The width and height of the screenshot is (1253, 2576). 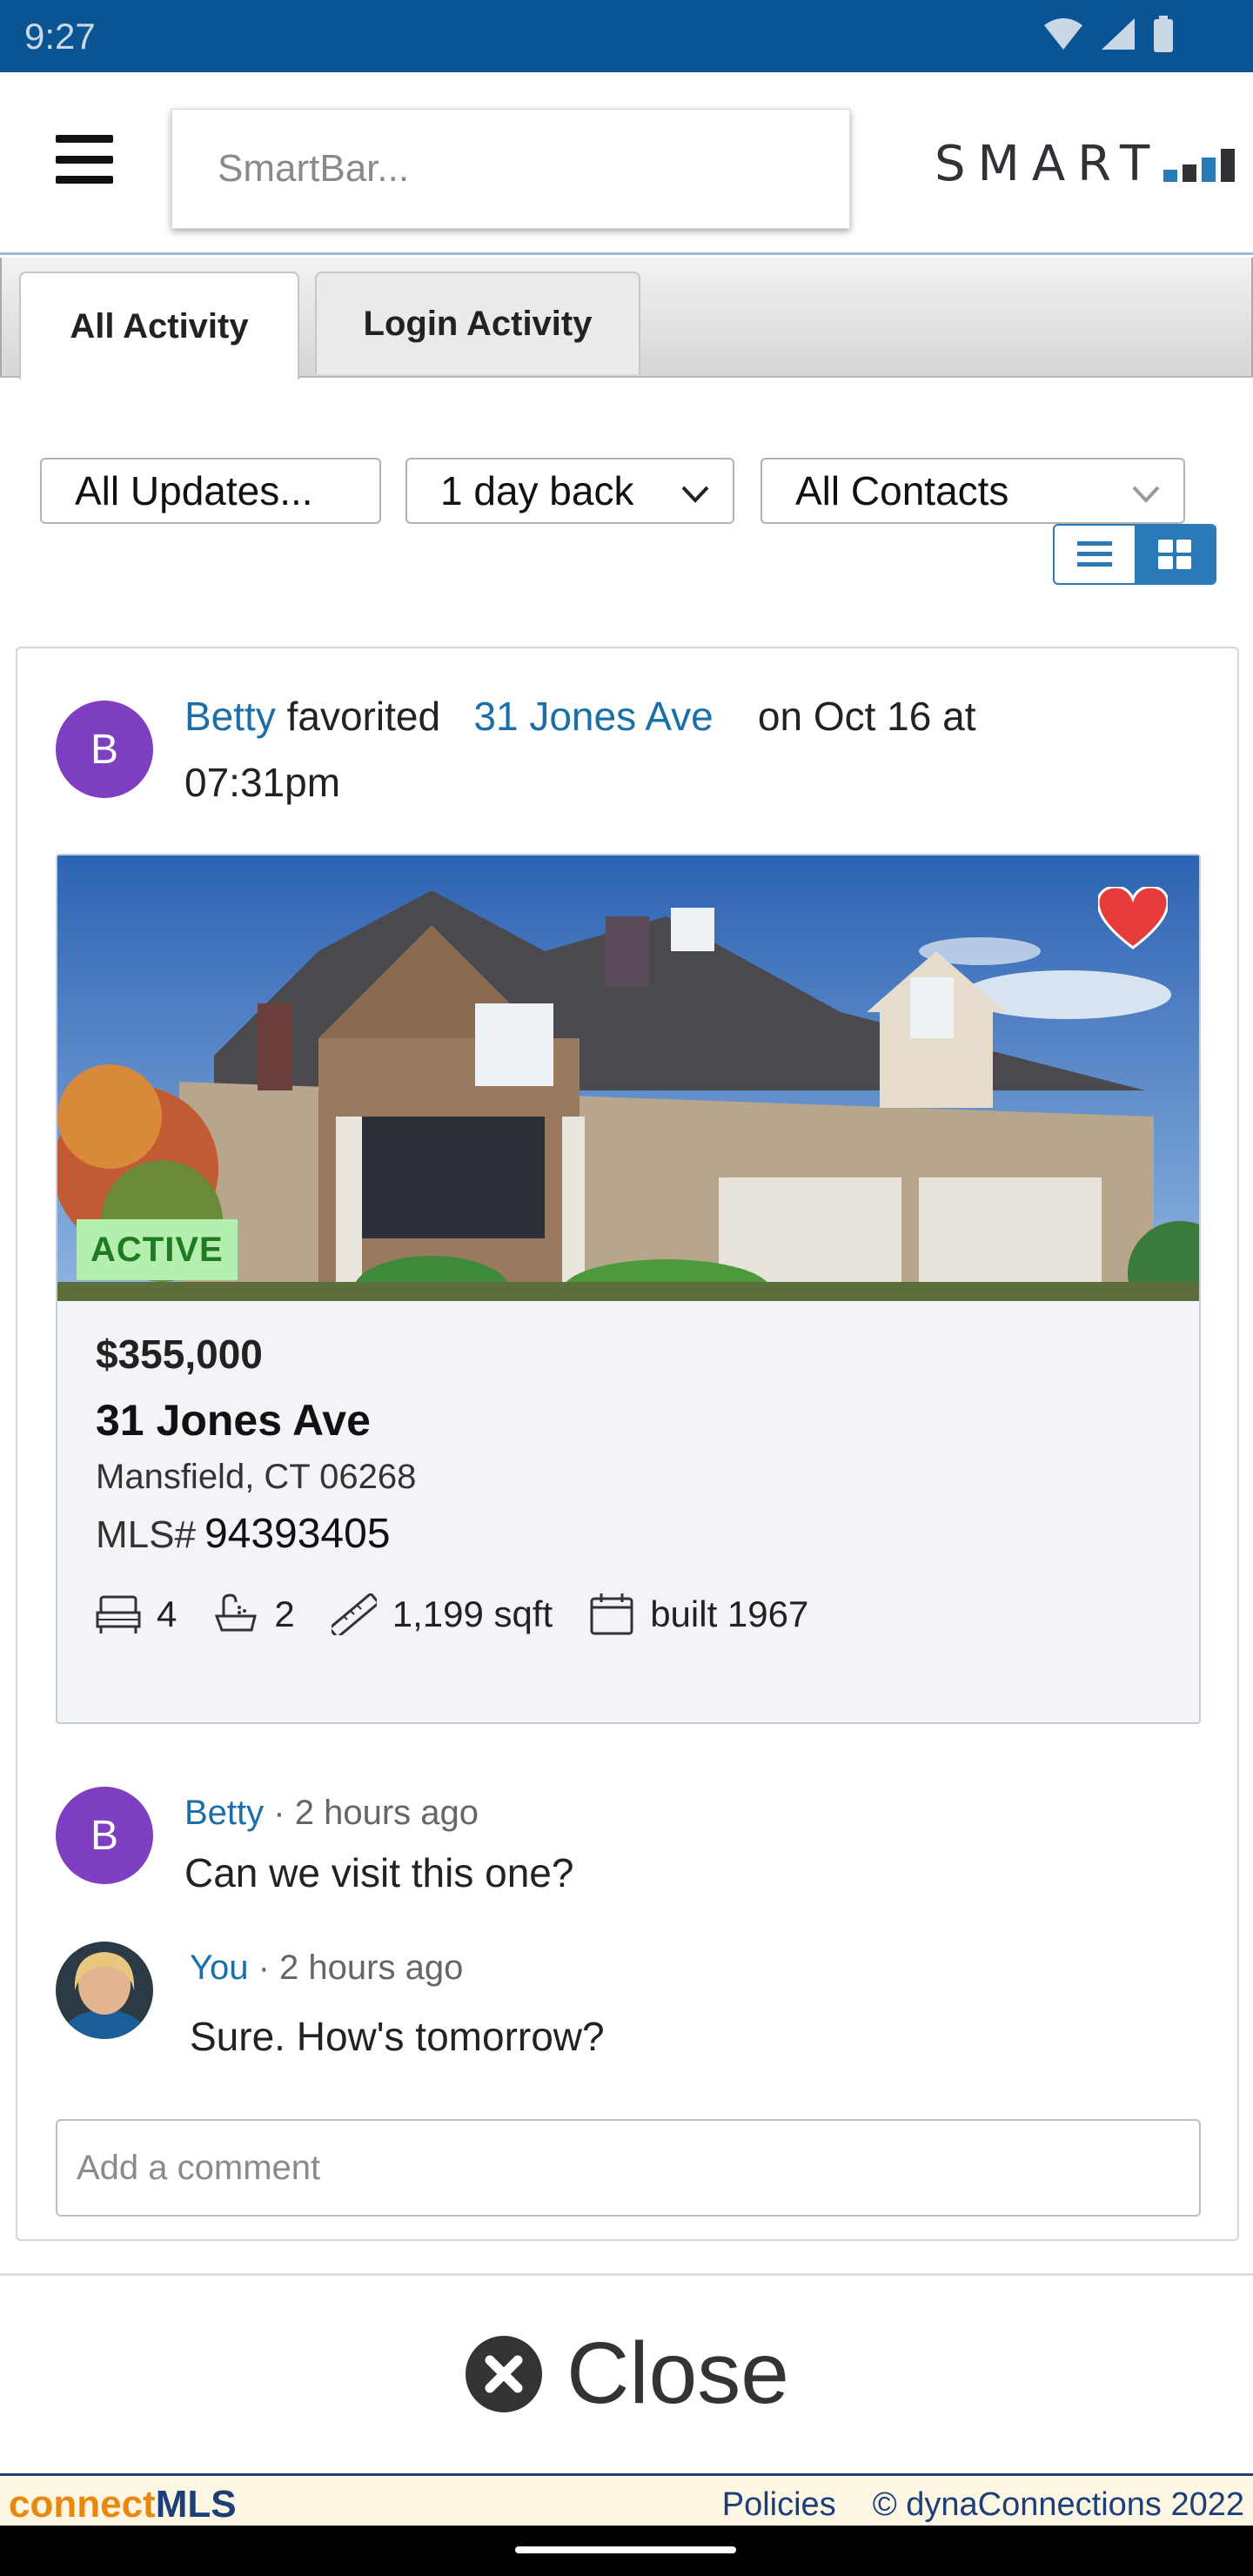 What do you see at coordinates (866, 716) in the screenshot?
I see `activity-when-date: on Oct 16 at` at bounding box center [866, 716].